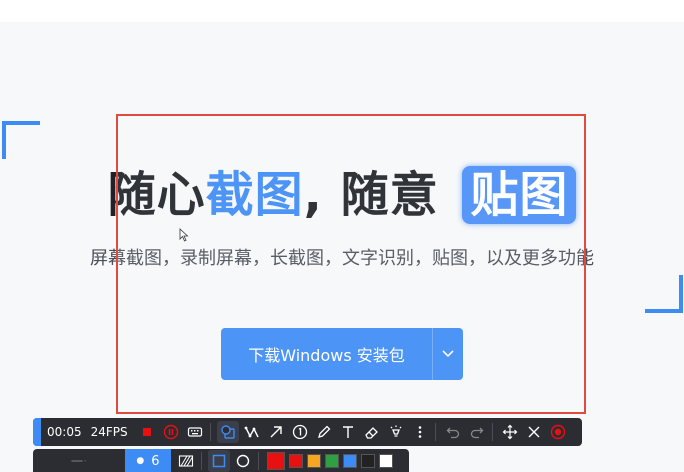  What do you see at coordinates (184, 235) in the screenshot?
I see `mouse-cursor-icon` at bounding box center [184, 235].